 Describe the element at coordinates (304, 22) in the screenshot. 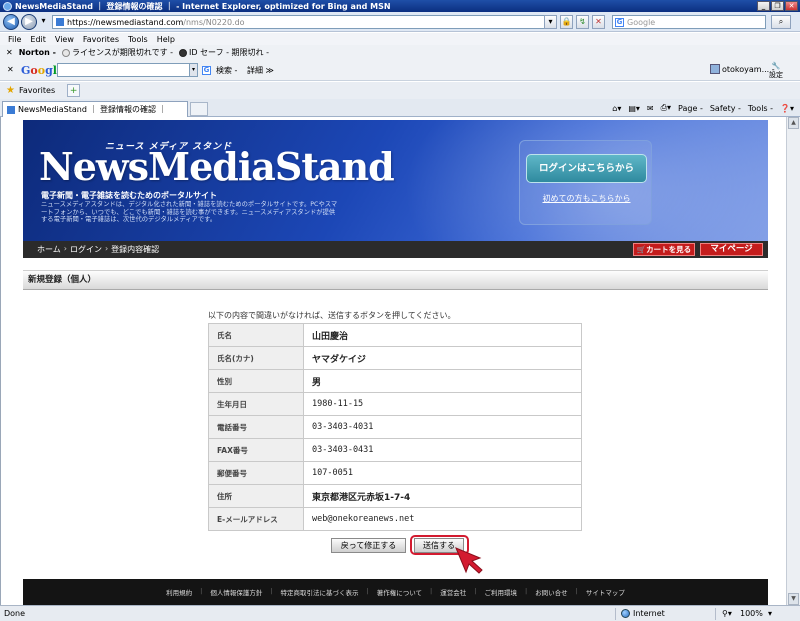

I see `address-bar: https://newsmediastand.com/nms/N0220.do` at that location.